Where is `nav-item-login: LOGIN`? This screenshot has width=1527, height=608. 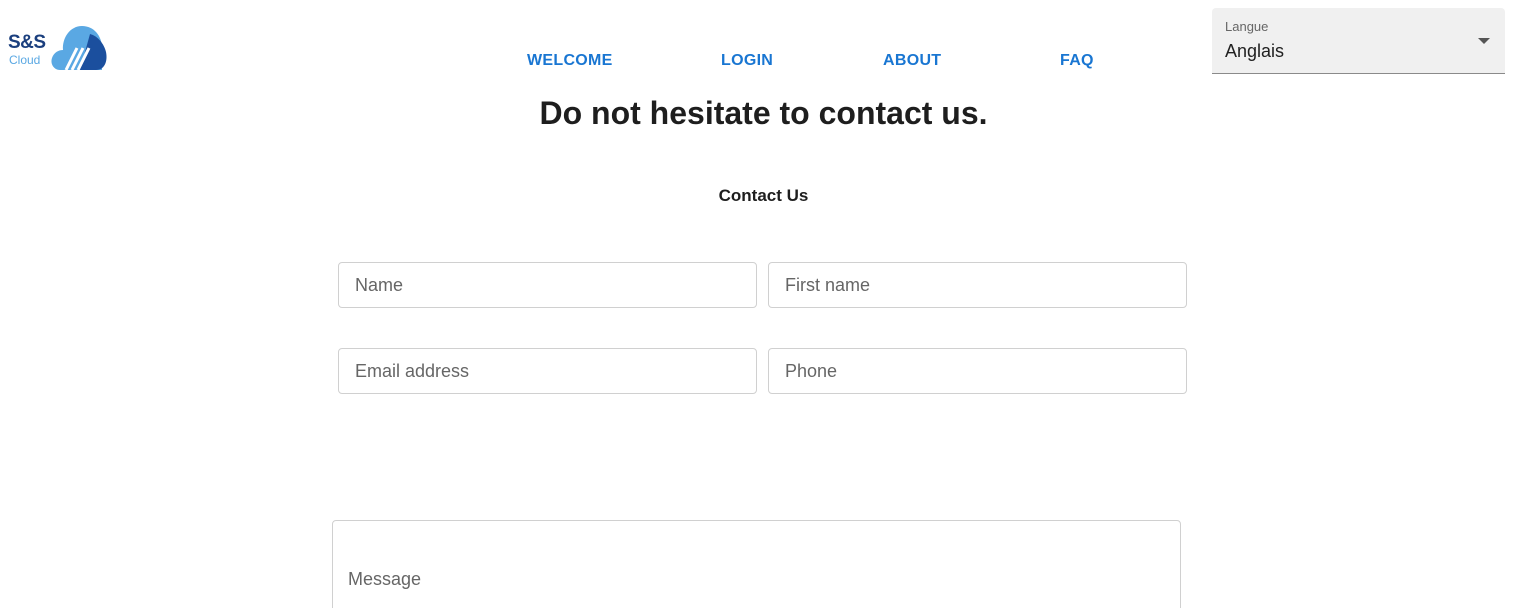 nav-item-login: LOGIN is located at coordinates (747, 61).